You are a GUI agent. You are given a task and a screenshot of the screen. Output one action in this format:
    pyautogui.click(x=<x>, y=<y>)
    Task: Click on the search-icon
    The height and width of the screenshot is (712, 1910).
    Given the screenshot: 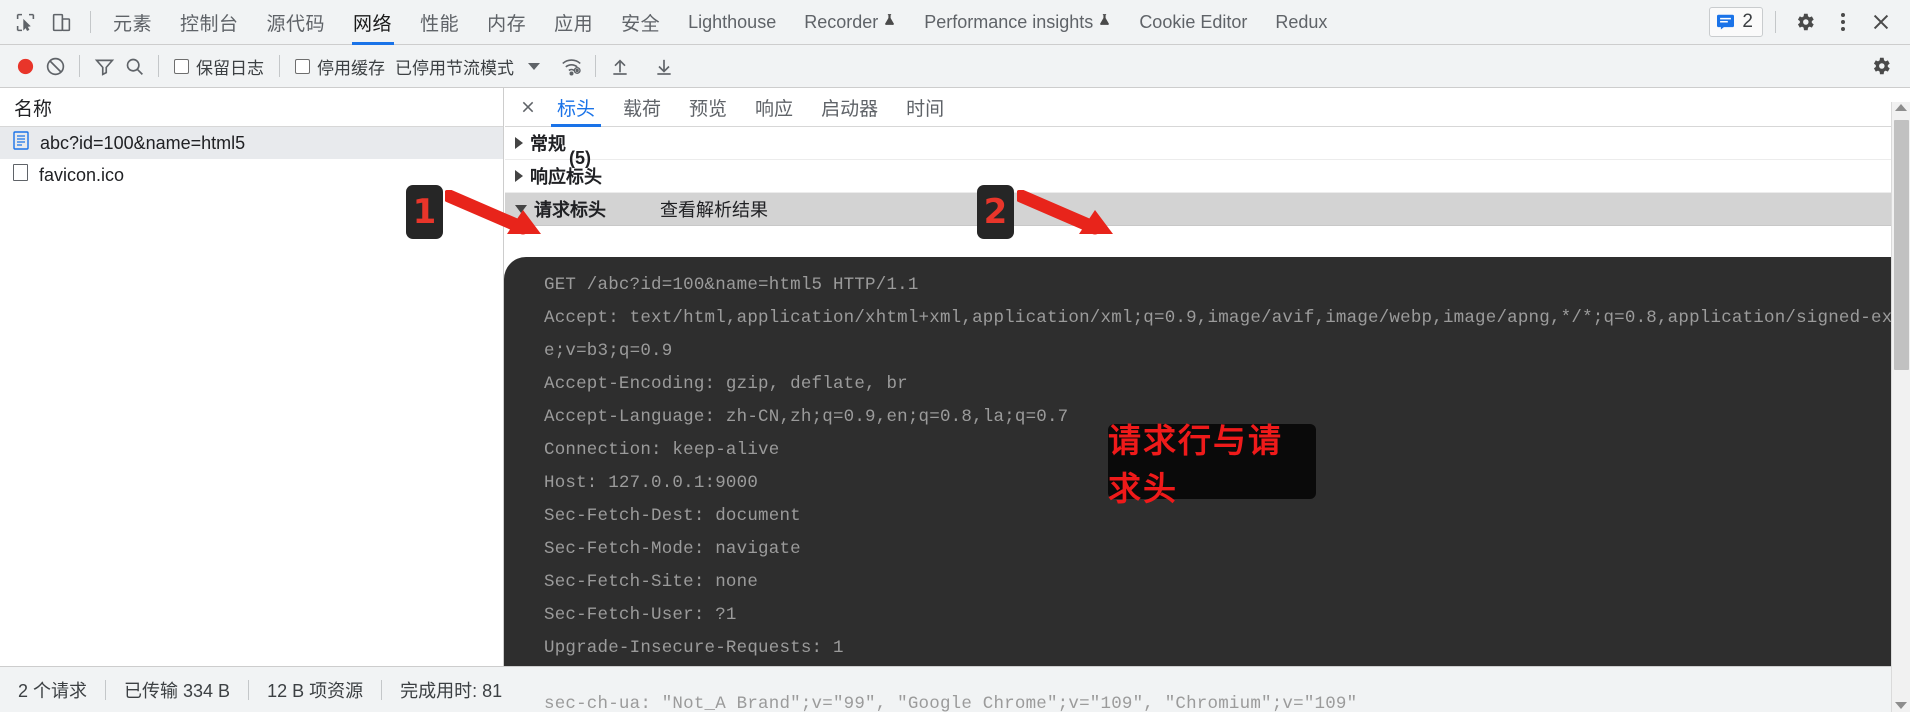 What is the action you would take?
    pyautogui.click(x=134, y=66)
    